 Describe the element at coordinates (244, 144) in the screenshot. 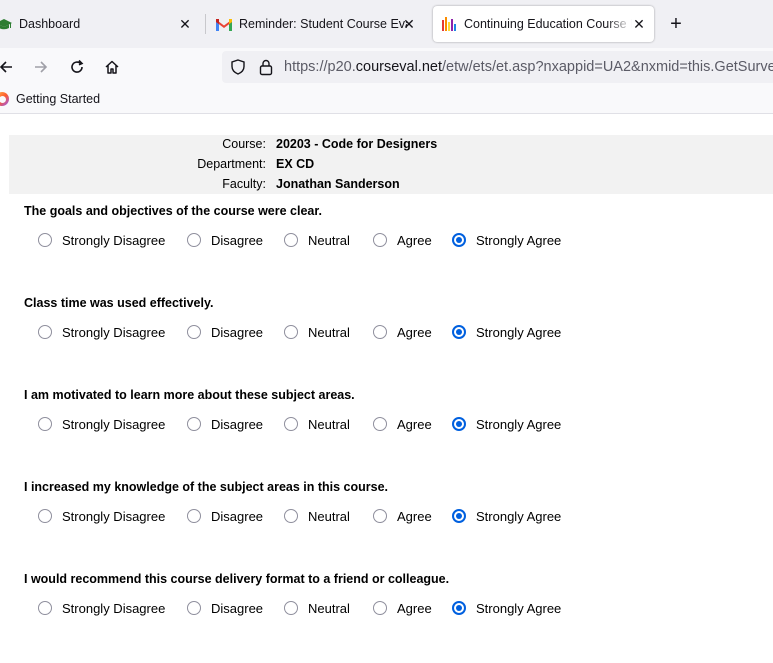

I see `course-label: Course:` at that location.